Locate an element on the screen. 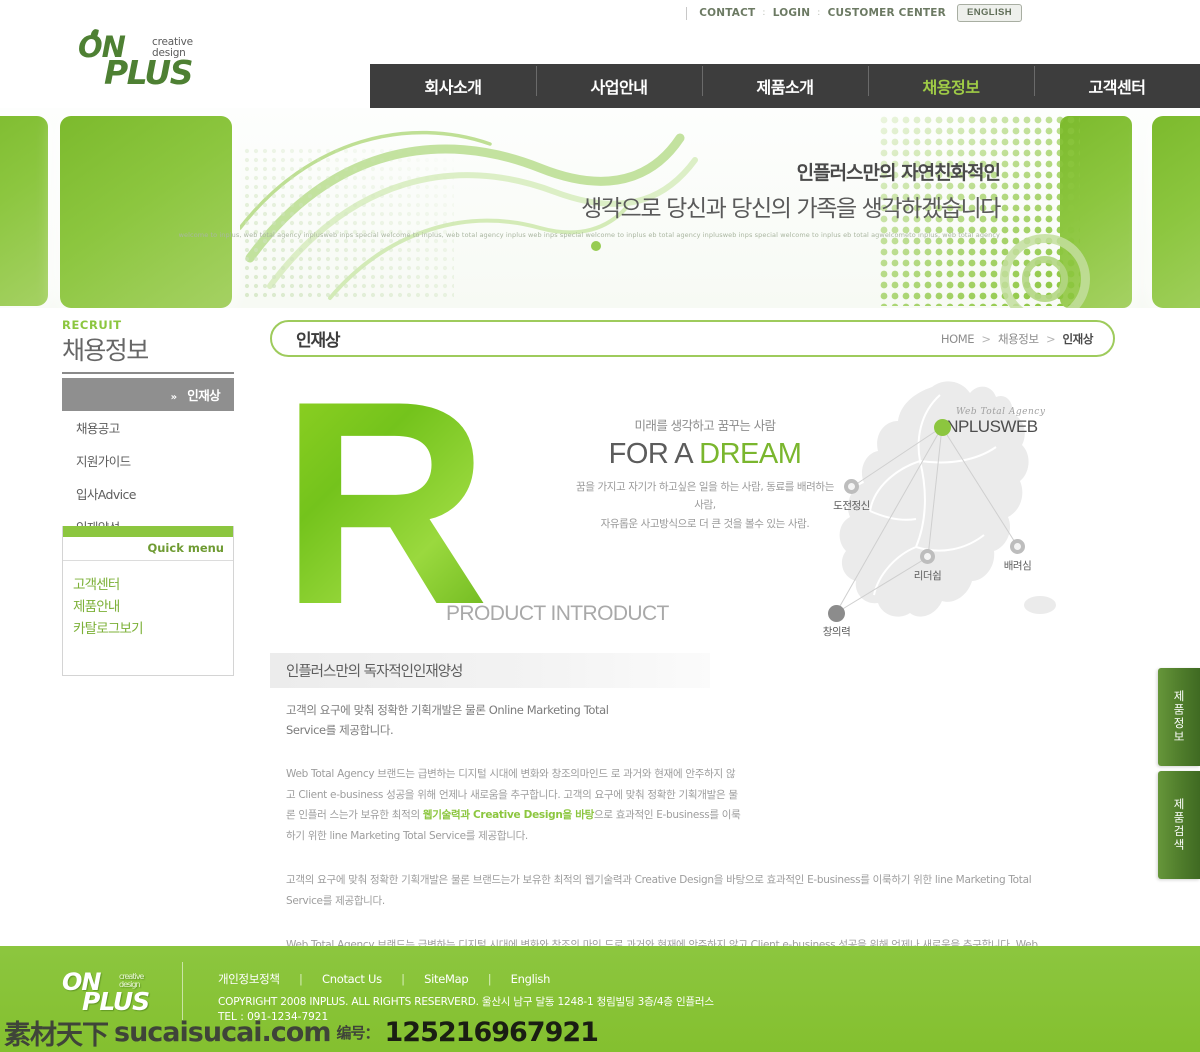 Image resolution: width=1200 pixels, height=1052 pixels. side-tab-product-info: 제품정보 is located at coordinates (1179, 717).